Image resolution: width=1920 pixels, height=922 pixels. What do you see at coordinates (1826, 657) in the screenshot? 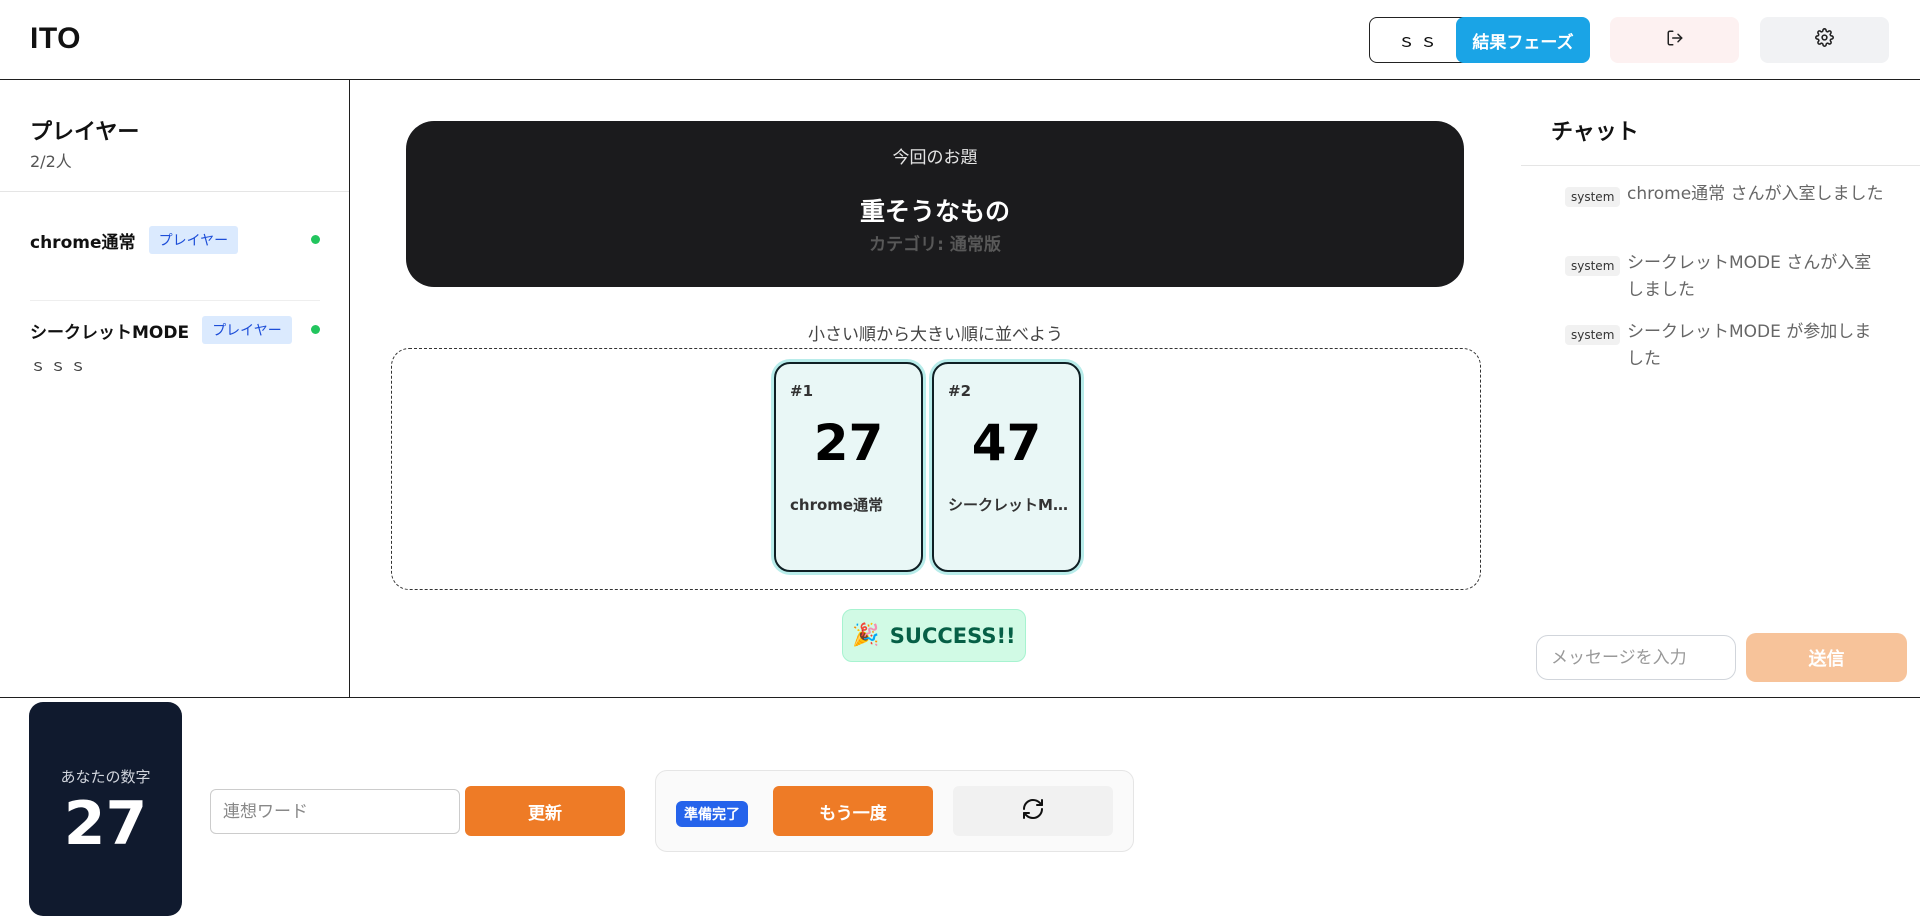
I see `send-button: 送信` at bounding box center [1826, 657].